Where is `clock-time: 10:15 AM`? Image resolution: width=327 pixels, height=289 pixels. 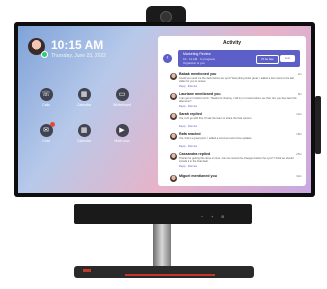 clock-time: 10:15 AM is located at coordinates (77, 45).